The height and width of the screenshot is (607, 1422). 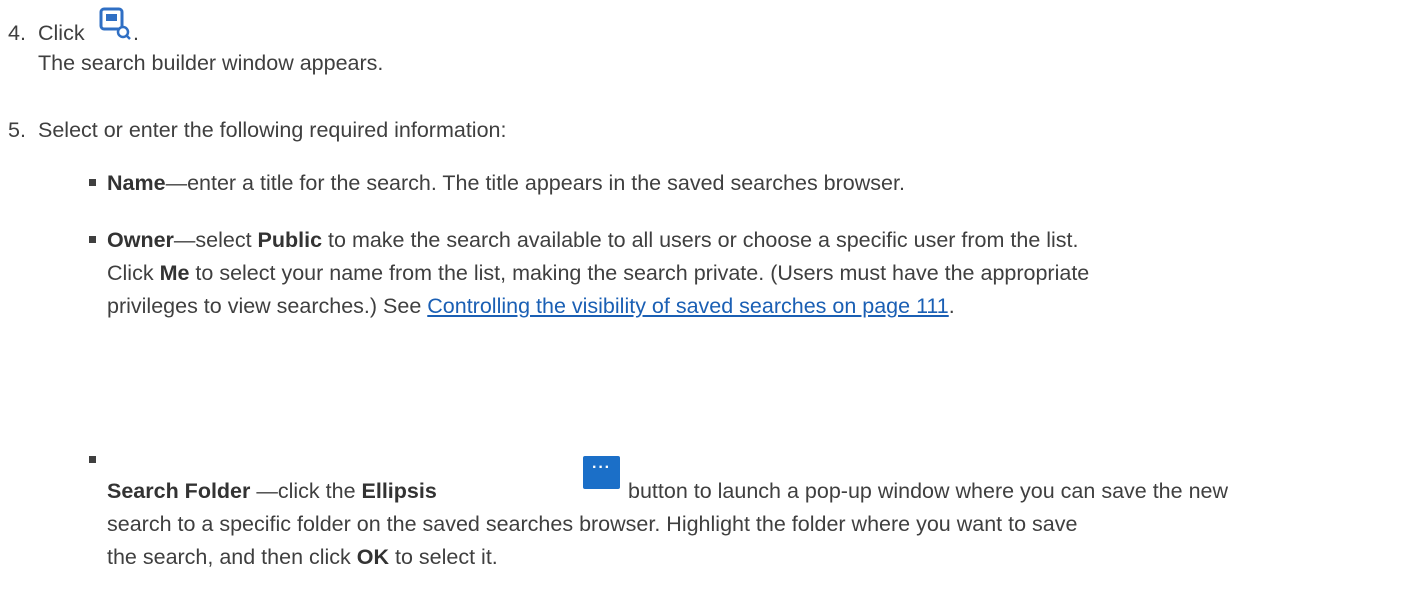 What do you see at coordinates (115, 23) in the screenshot?
I see `search-builder-icon` at bounding box center [115, 23].